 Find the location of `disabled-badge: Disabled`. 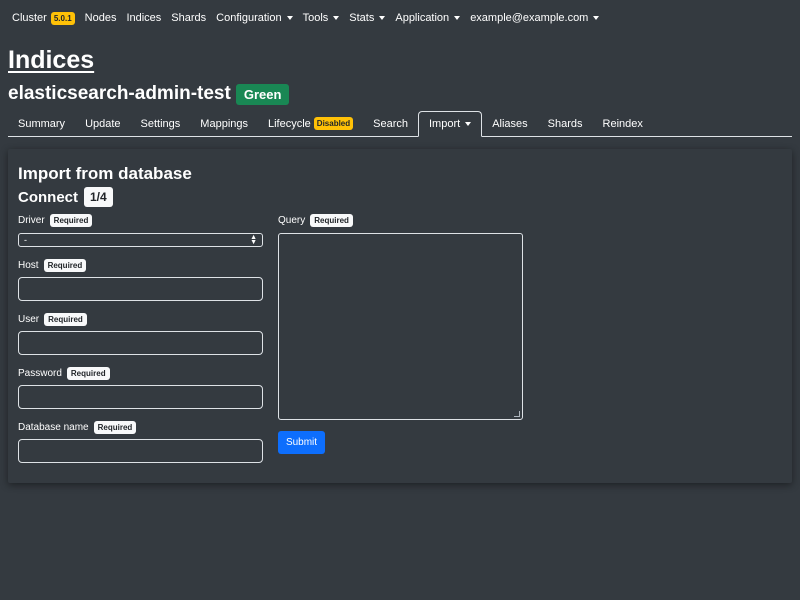

disabled-badge: Disabled is located at coordinates (333, 123).